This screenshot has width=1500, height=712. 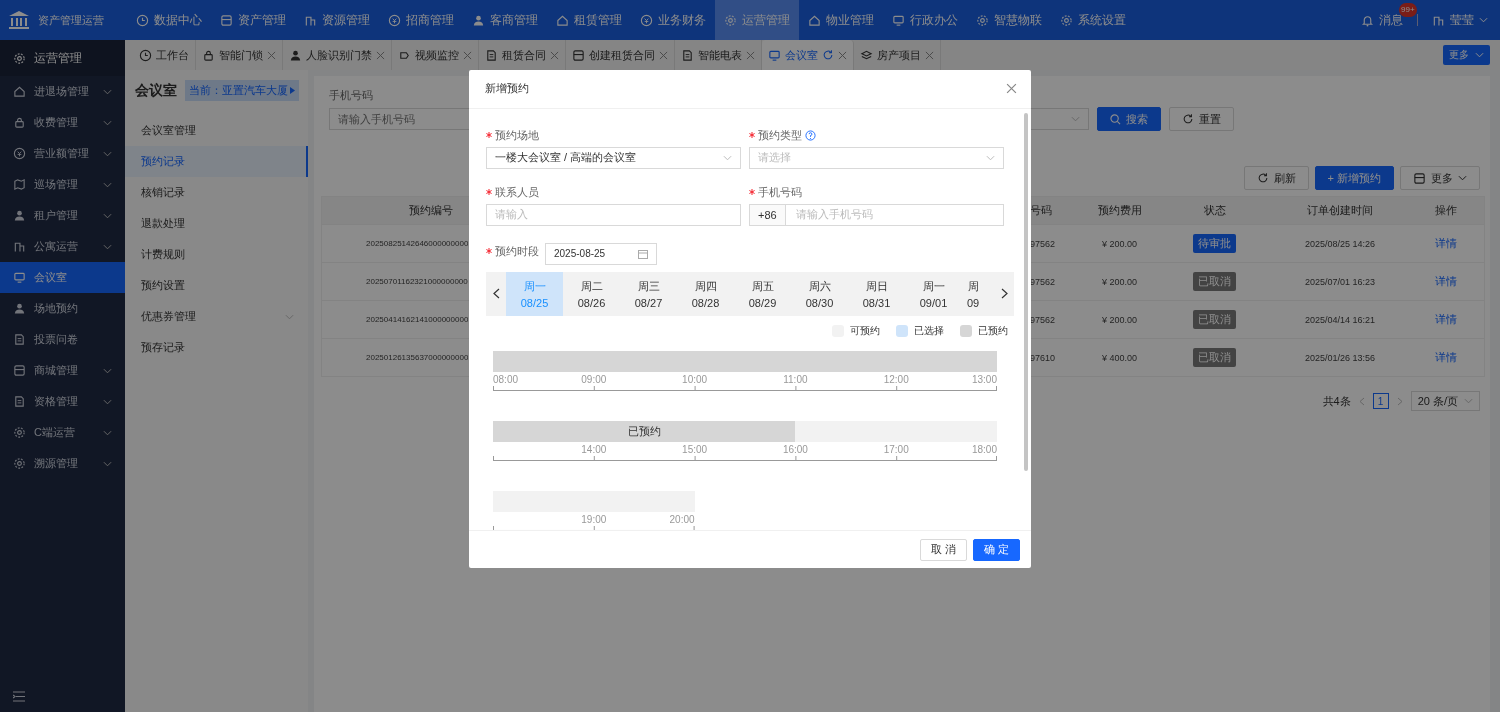 I want to click on user-name: 莹莹, so click(x=1462, y=20).